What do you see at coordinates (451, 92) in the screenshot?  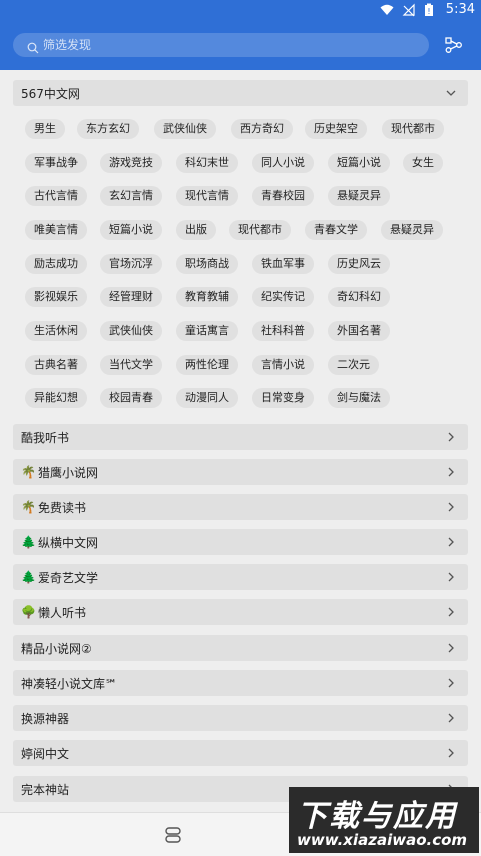 I see `chevron-down-icon` at bounding box center [451, 92].